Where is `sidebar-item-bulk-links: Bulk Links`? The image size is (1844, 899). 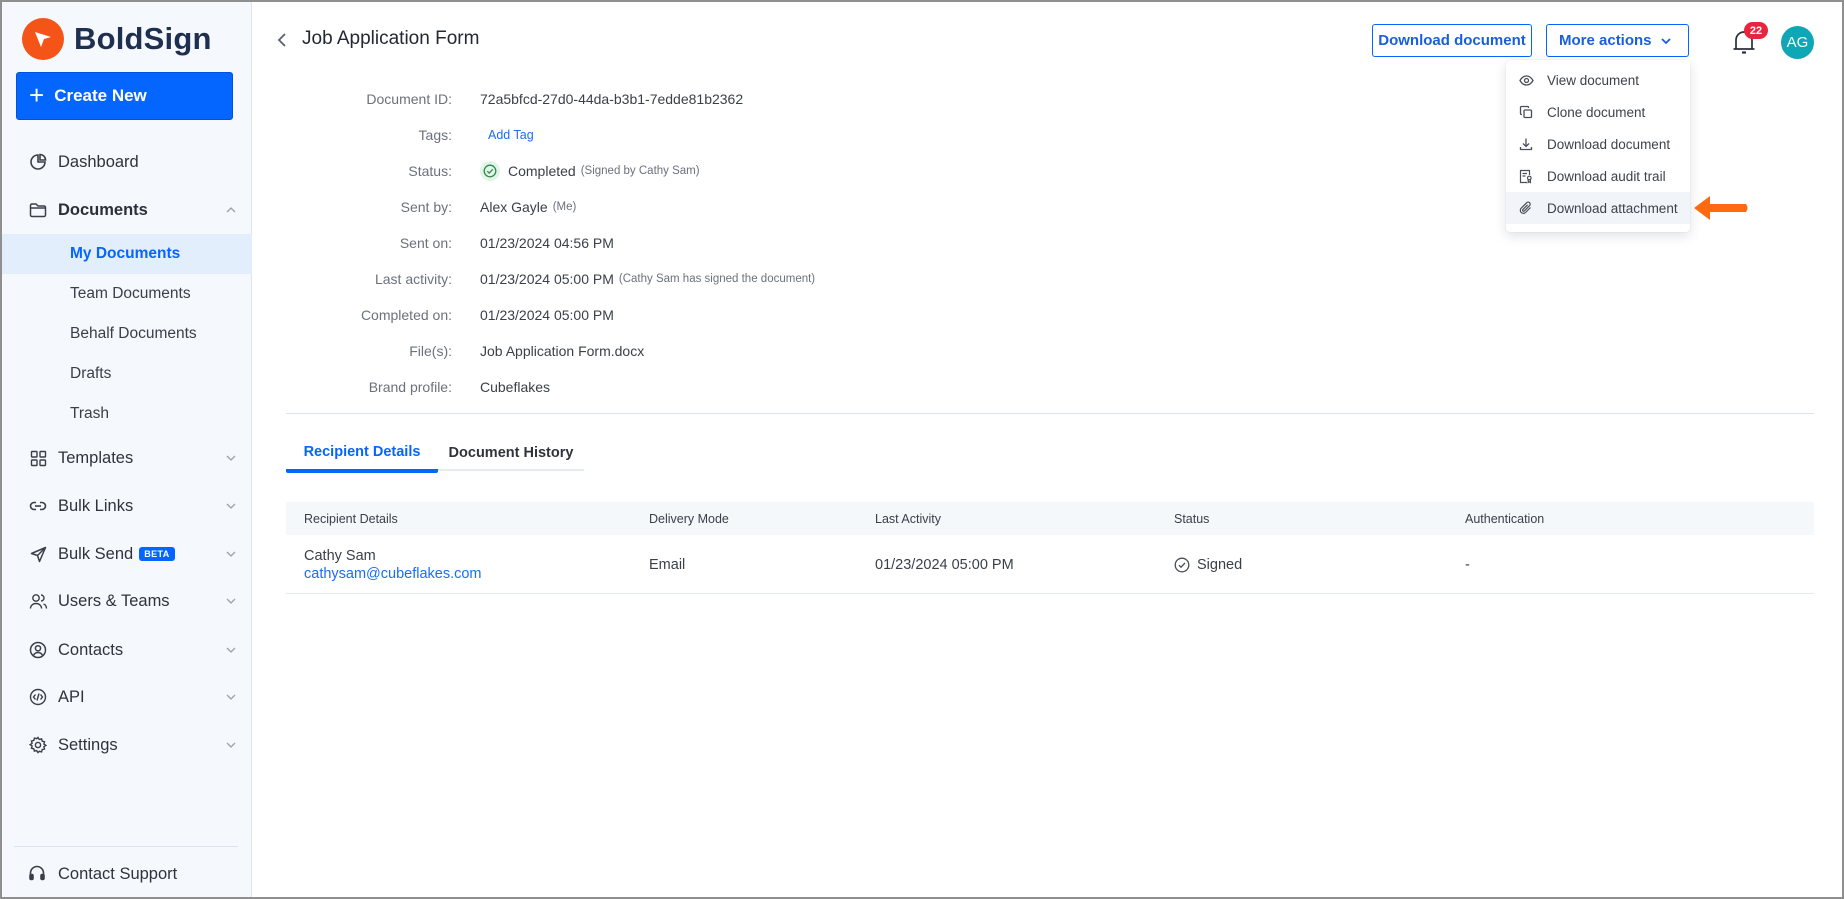 sidebar-item-bulk-links: Bulk Links is located at coordinates (127, 506).